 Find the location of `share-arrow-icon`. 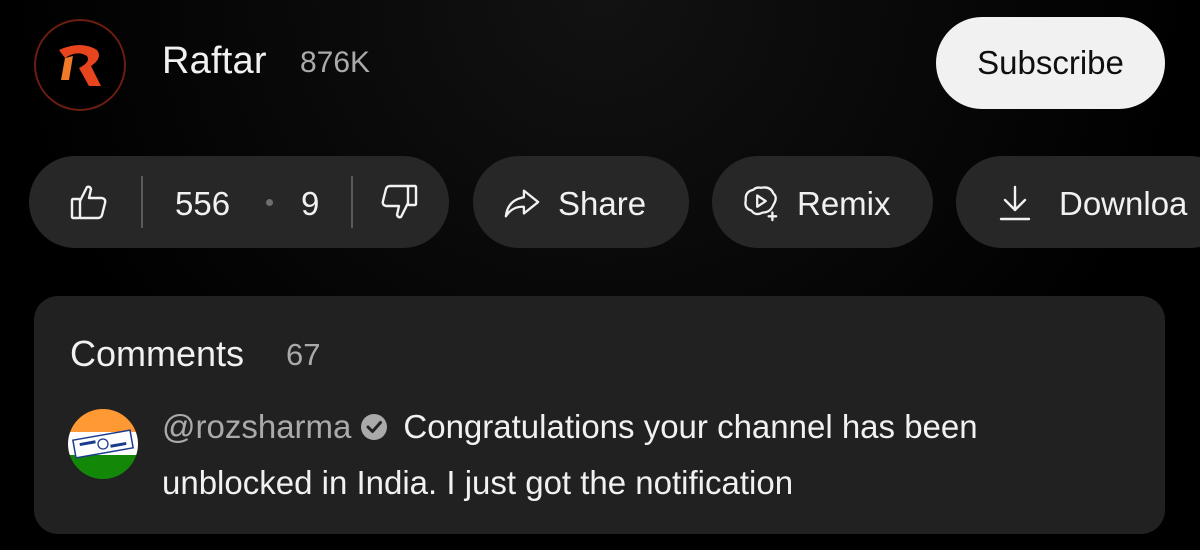

share-arrow-icon is located at coordinates (522, 203).